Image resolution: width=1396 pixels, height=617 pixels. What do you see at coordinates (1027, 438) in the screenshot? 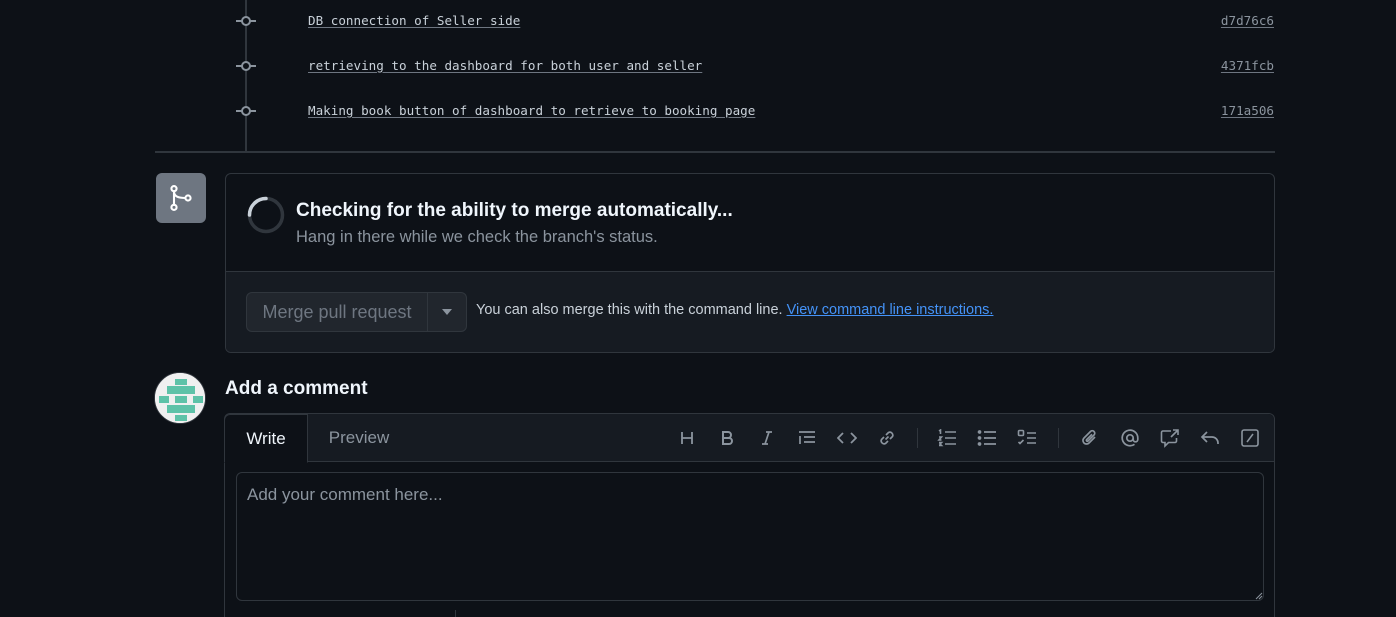
I see `task-list-icon` at bounding box center [1027, 438].